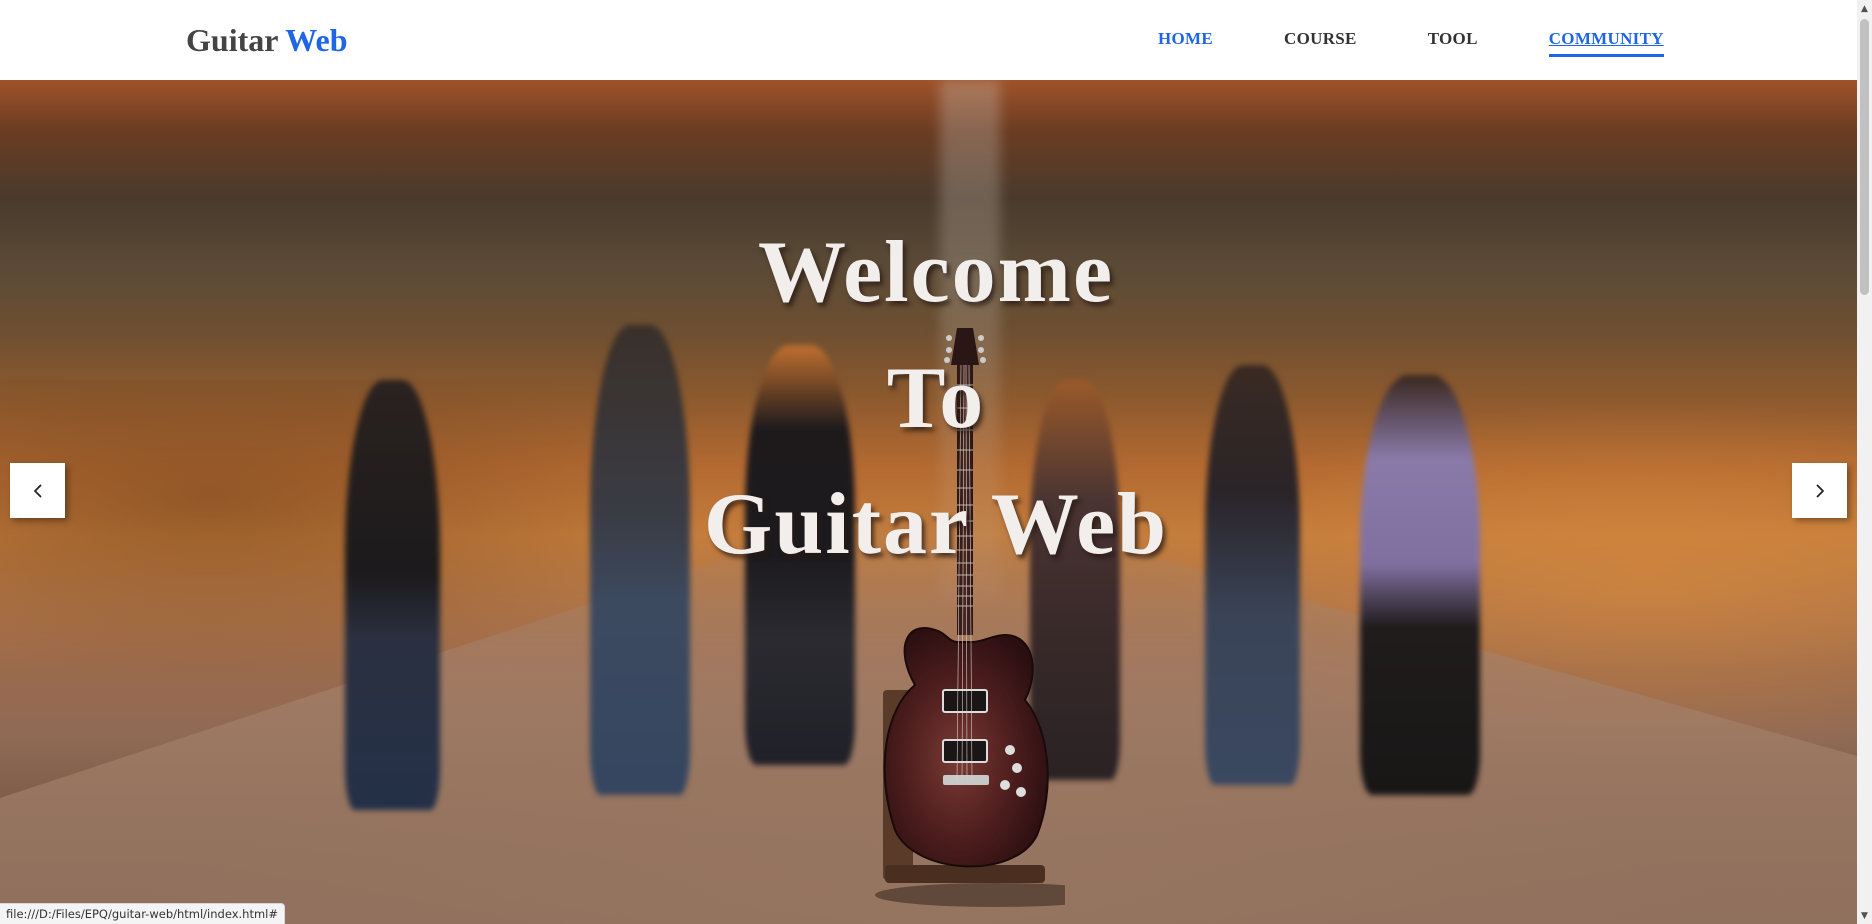 This screenshot has height=924, width=1872. What do you see at coordinates (1411, 42) in the screenshot?
I see `main-nav: HOME COURSE TOOL COMMUNITY` at bounding box center [1411, 42].